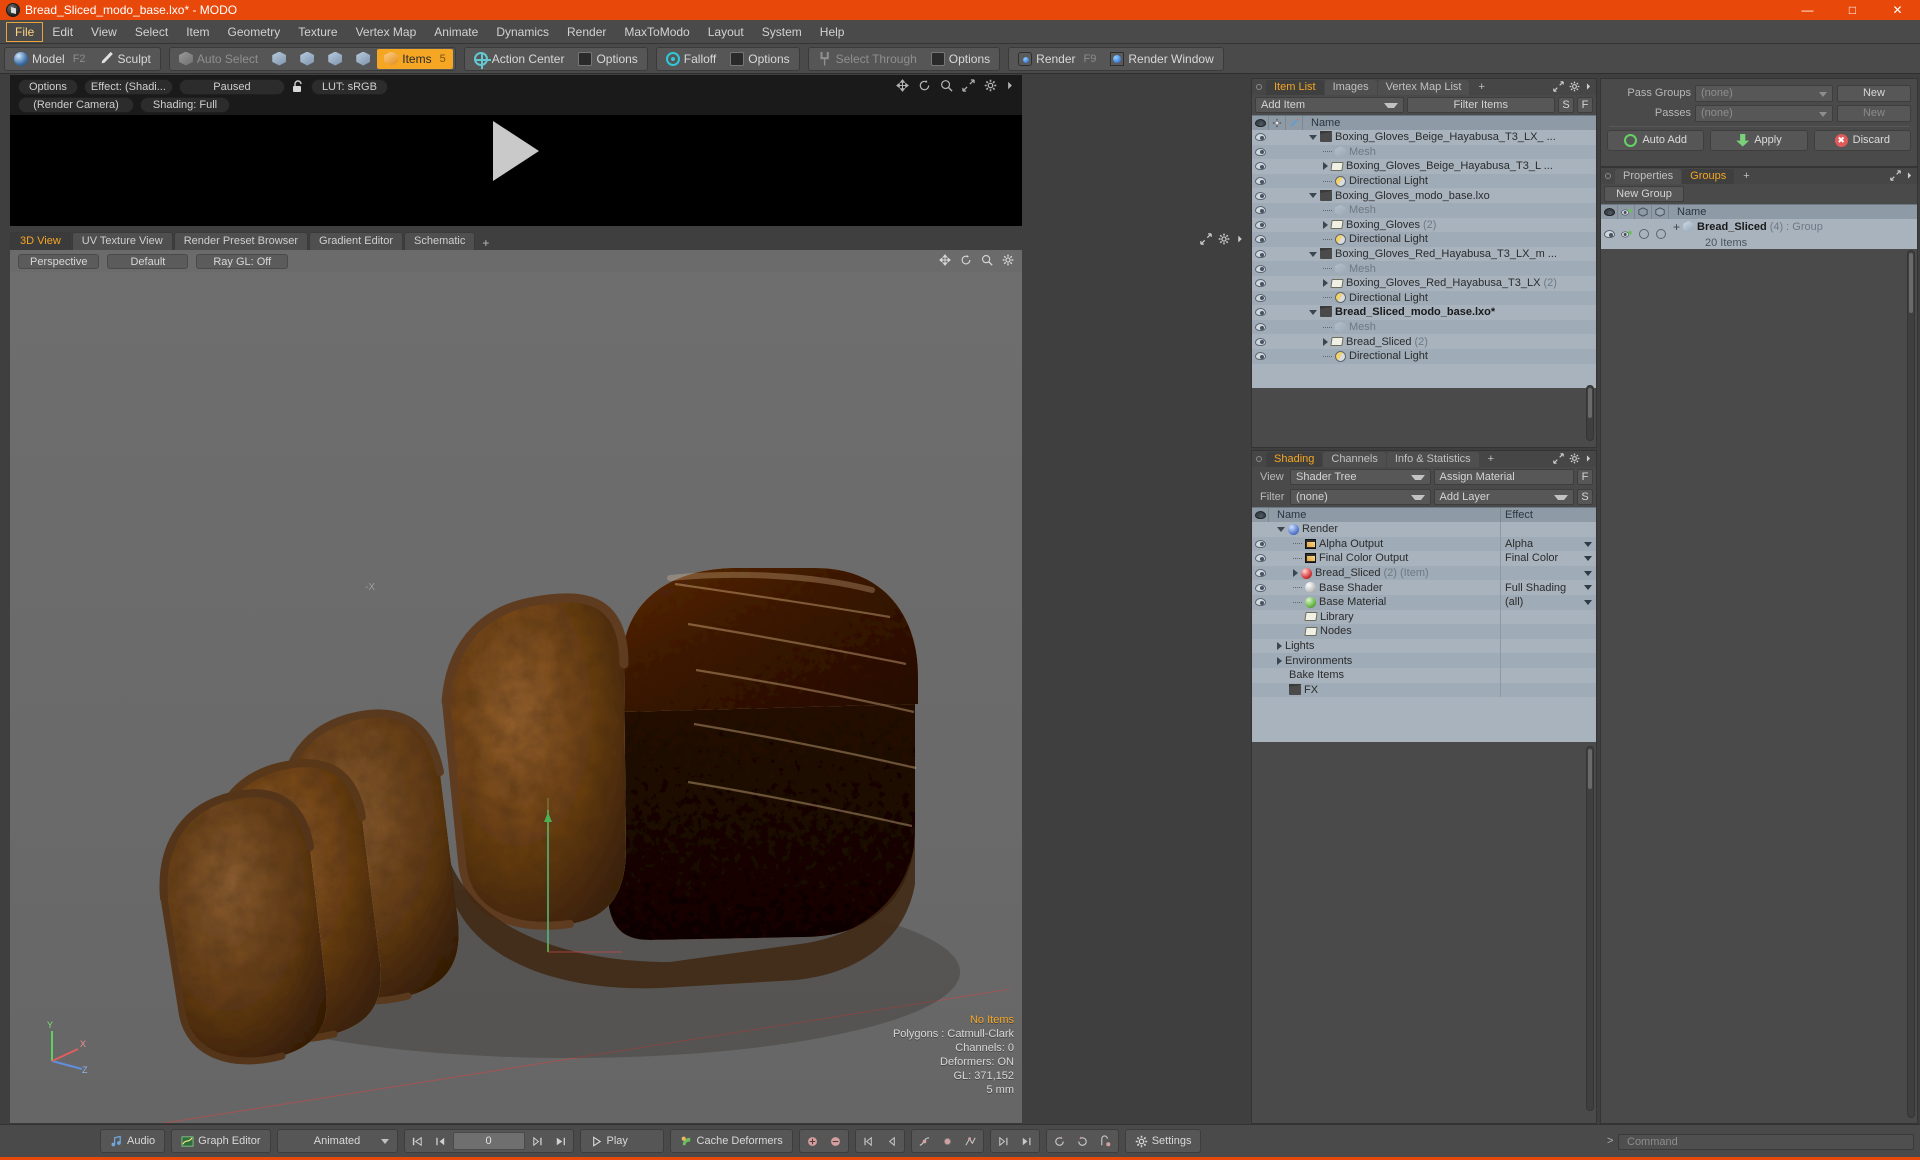  Describe the element at coordinates (1360, 497) in the screenshot. I see `filter-dropdown: (none)` at that location.